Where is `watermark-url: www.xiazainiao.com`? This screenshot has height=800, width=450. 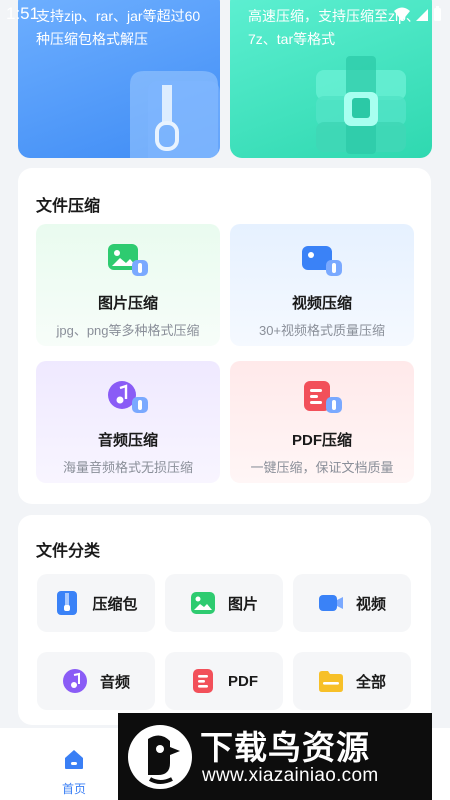 watermark-url: www.xiazainiao.com is located at coordinates (290, 775).